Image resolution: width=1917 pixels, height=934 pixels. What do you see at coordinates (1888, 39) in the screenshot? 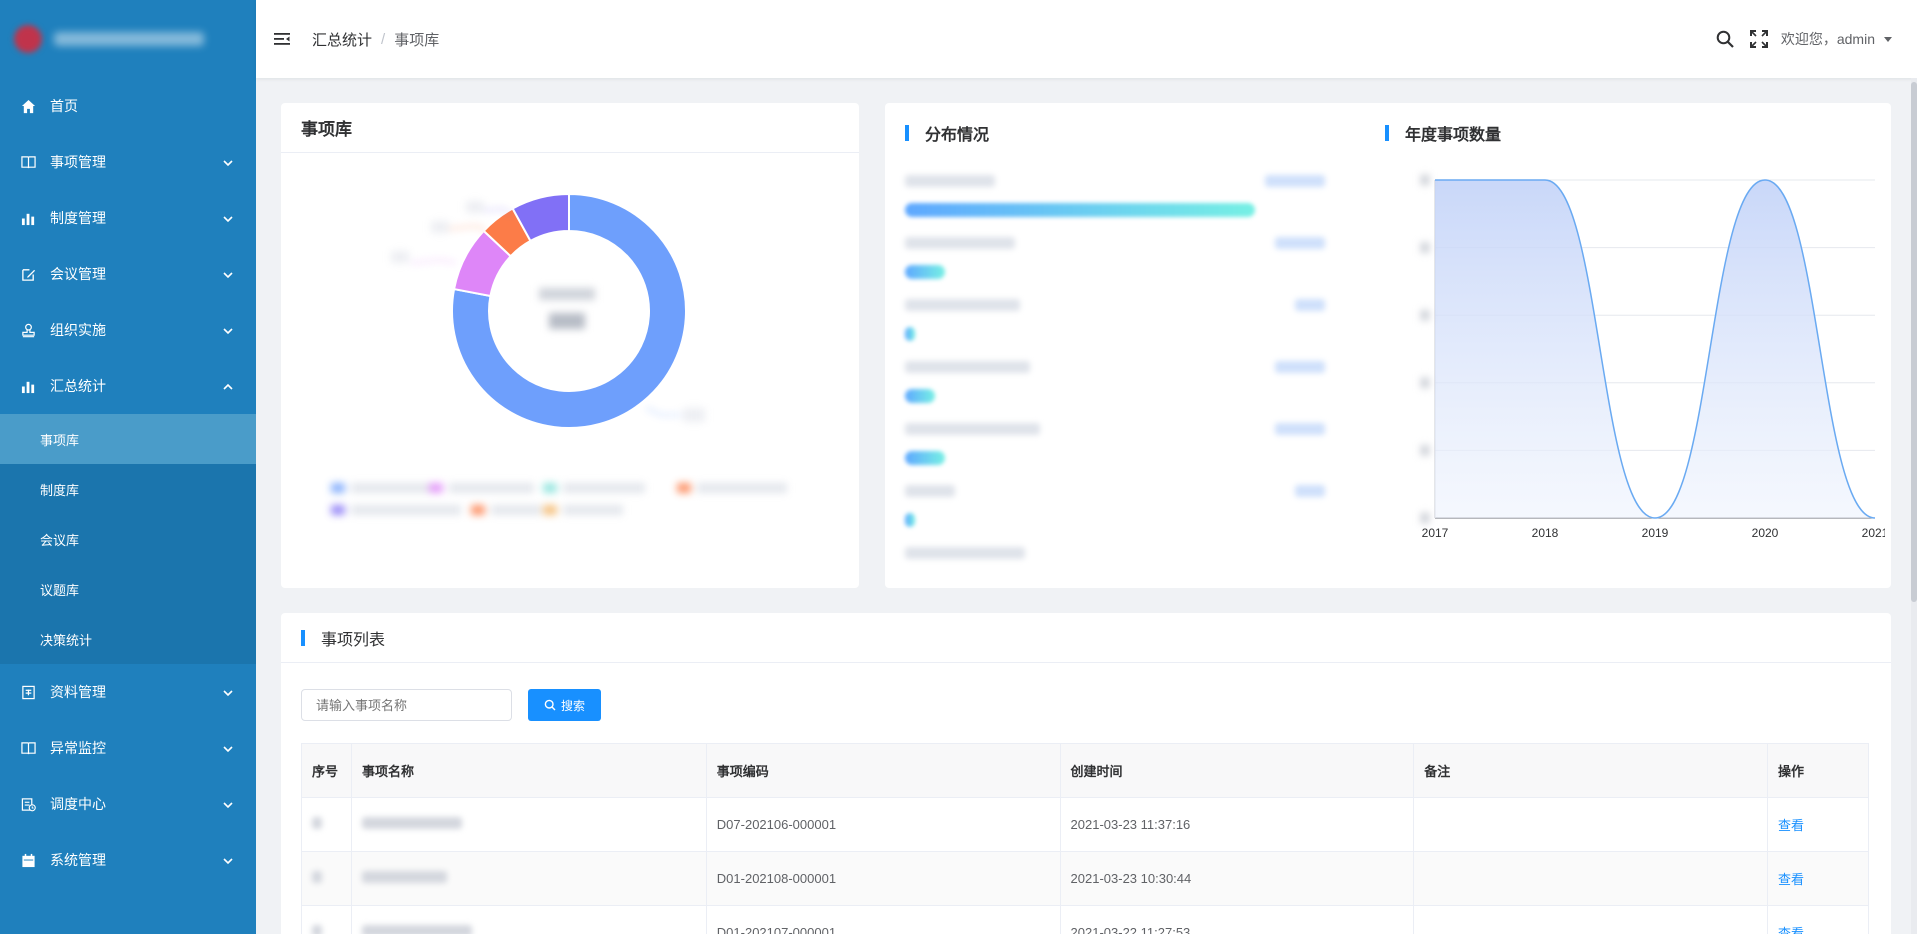
I see `caret-down-icon` at bounding box center [1888, 39].